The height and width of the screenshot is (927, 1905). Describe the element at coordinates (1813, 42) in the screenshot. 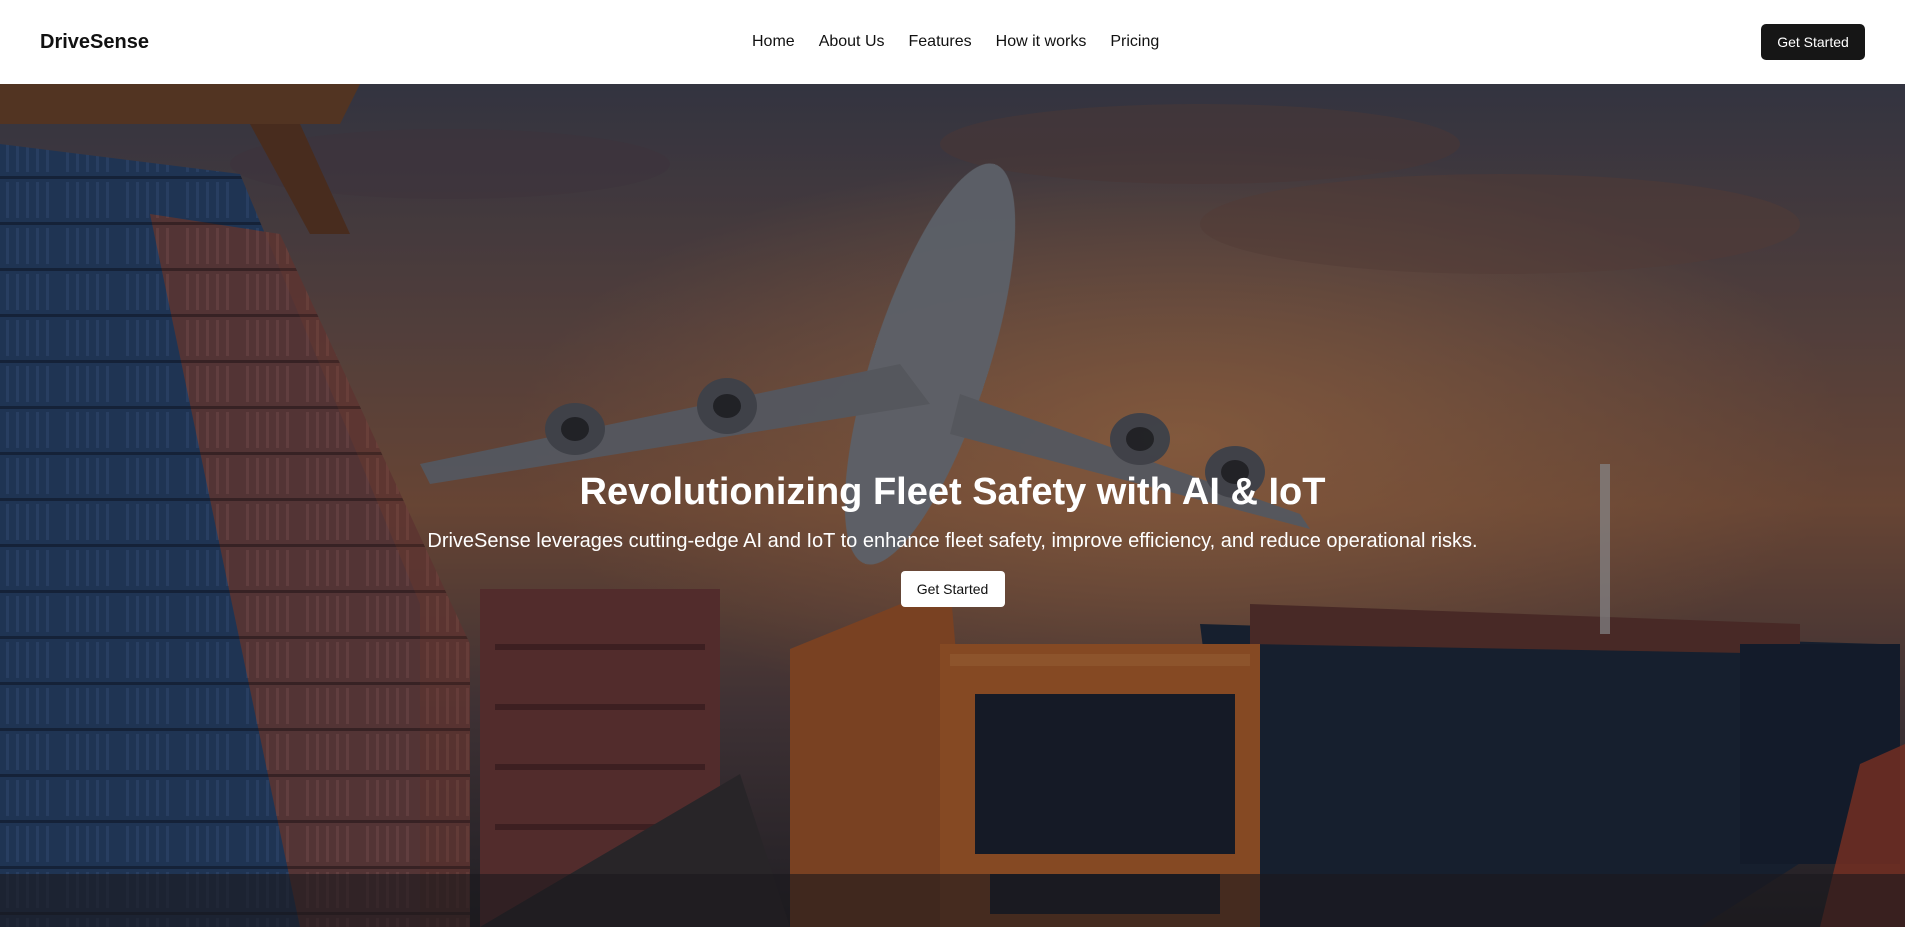

I see `header-get-started-button: Get Started` at that location.